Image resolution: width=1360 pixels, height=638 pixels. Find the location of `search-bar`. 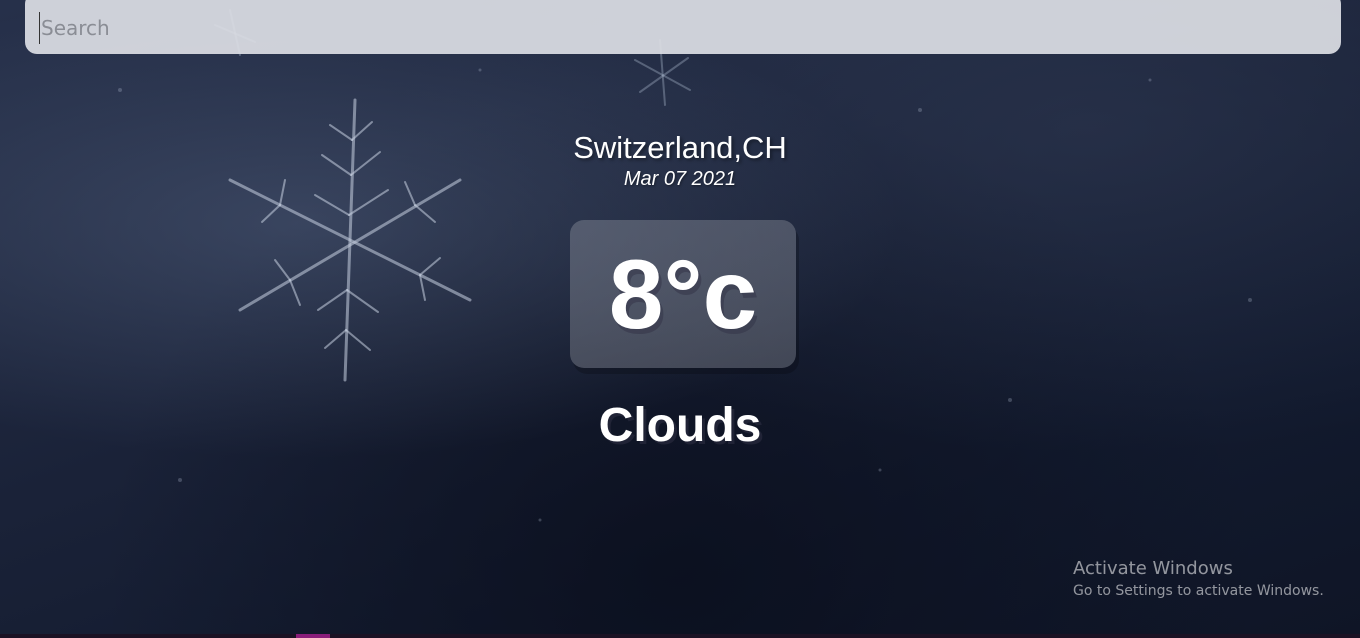

search-bar is located at coordinates (683, 27).